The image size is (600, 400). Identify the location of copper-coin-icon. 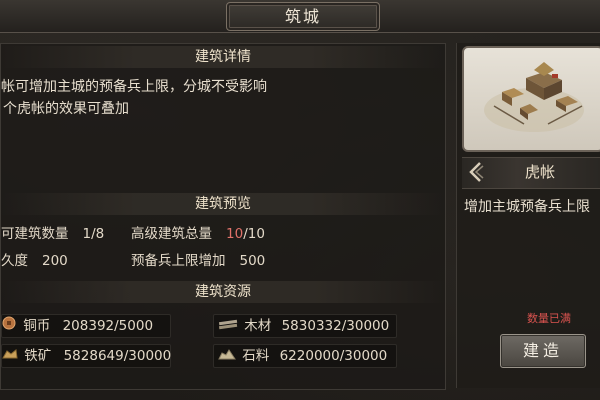
(9, 326).